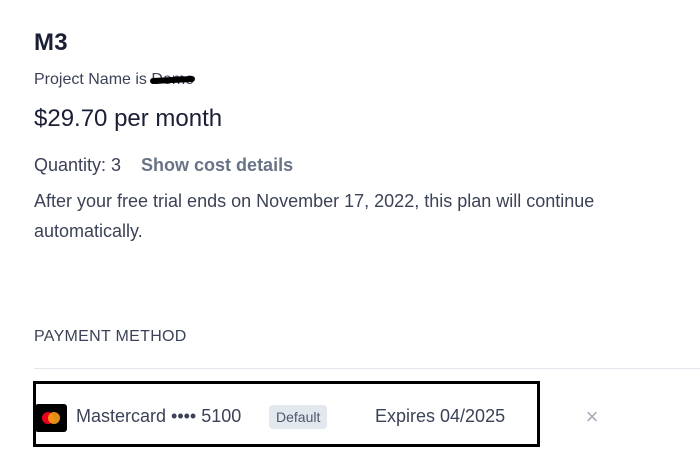 The image size is (700, 462). Describe the element at coordinates (159, 416) in the screenshot. I see `card-label: Mastercard •••• 5100` at that location.